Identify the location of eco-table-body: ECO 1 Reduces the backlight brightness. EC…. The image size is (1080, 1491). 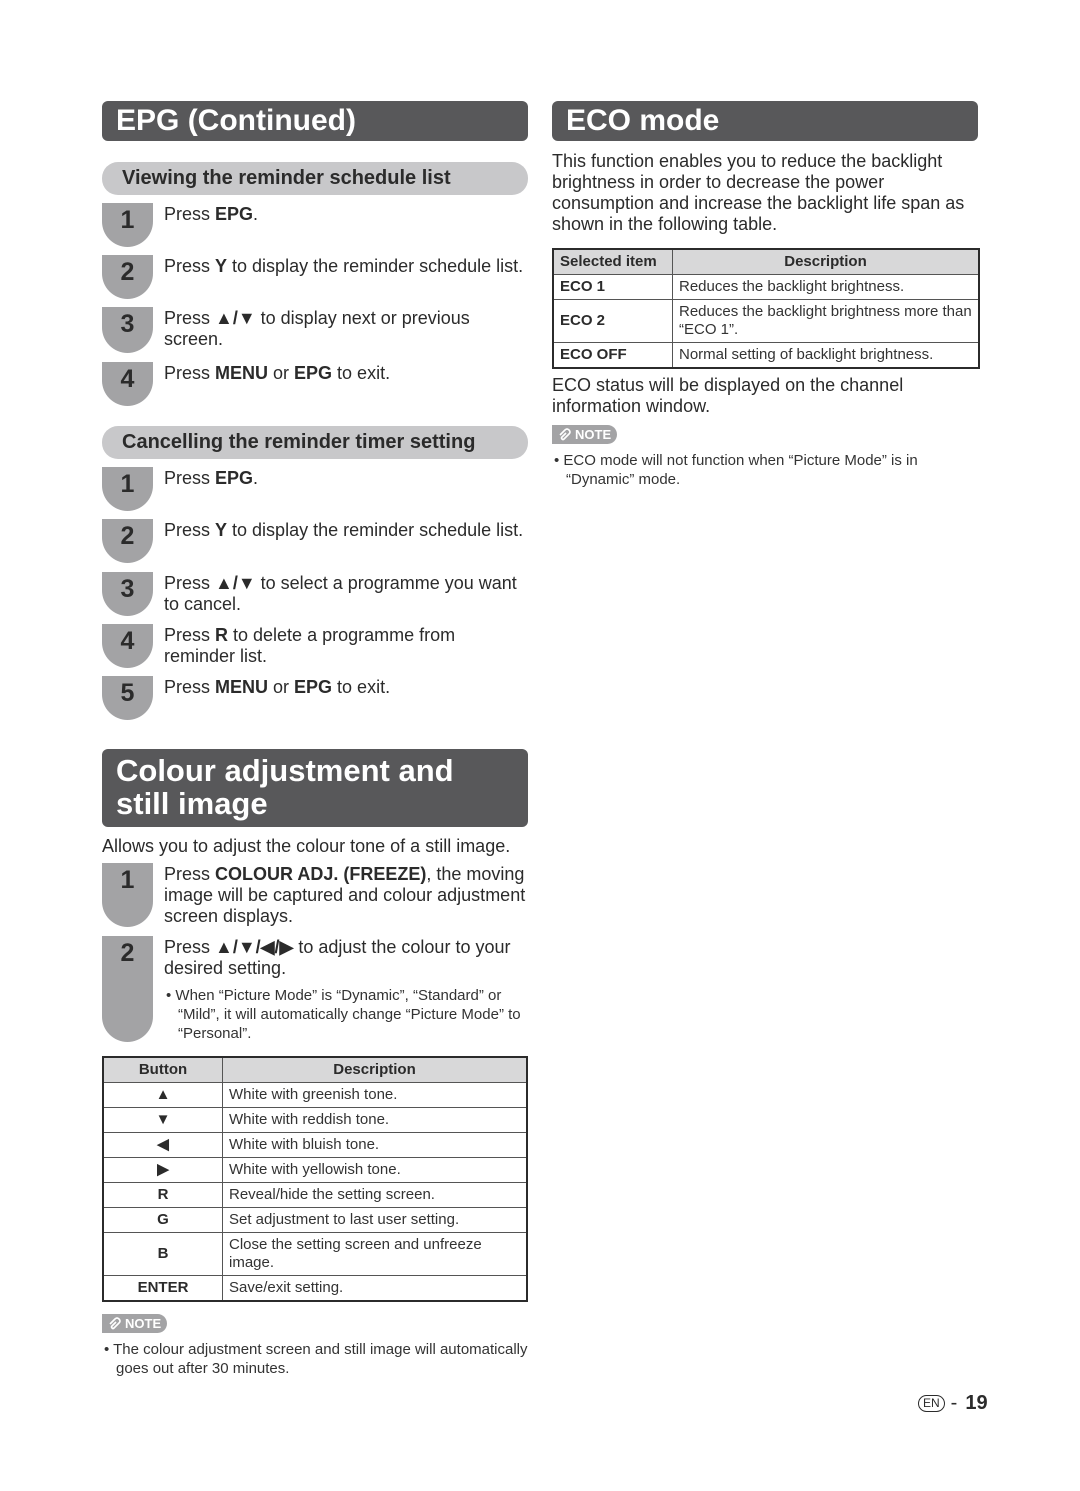
(766, 321).